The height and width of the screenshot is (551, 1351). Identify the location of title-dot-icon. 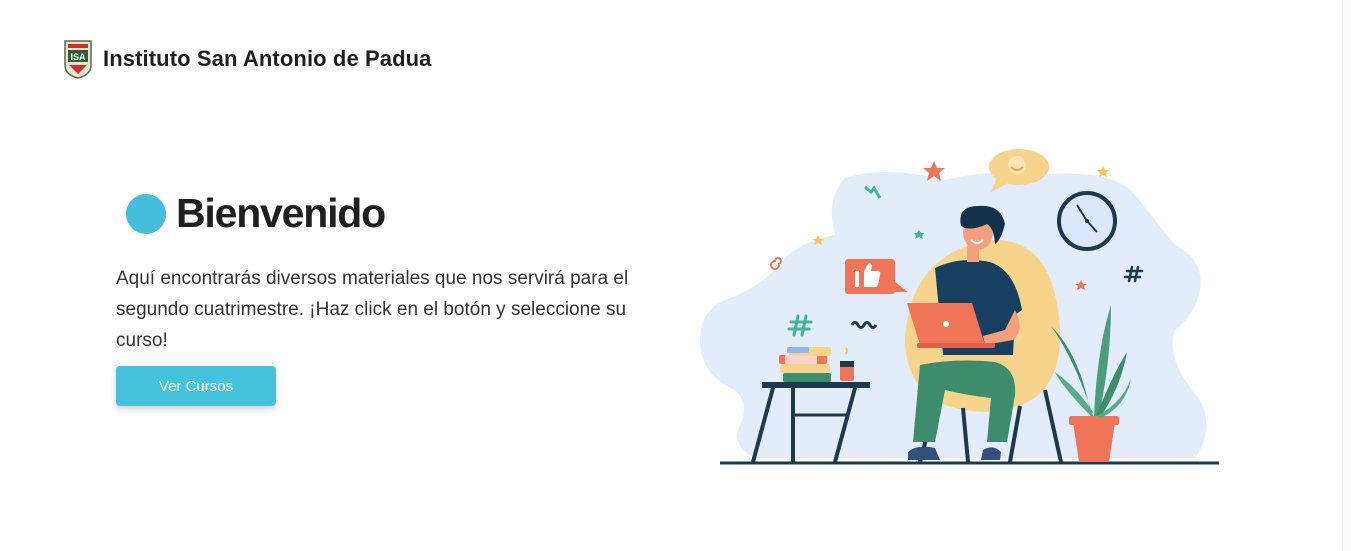
(146, 213).